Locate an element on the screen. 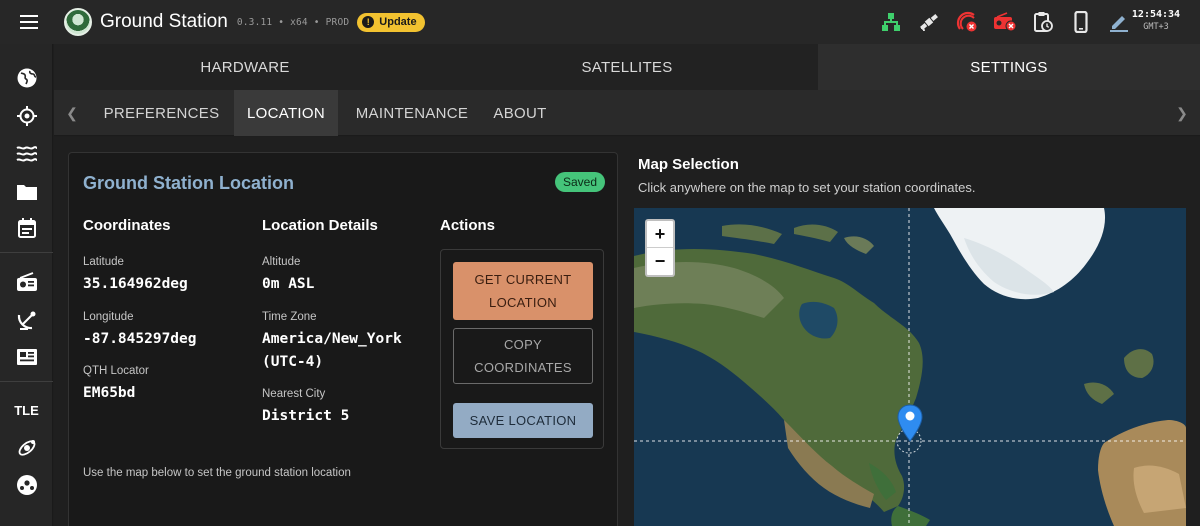 This screenshot has width=1200, height=526. chevron-right-icon: ❯ is located at coordinates (1182, 113).